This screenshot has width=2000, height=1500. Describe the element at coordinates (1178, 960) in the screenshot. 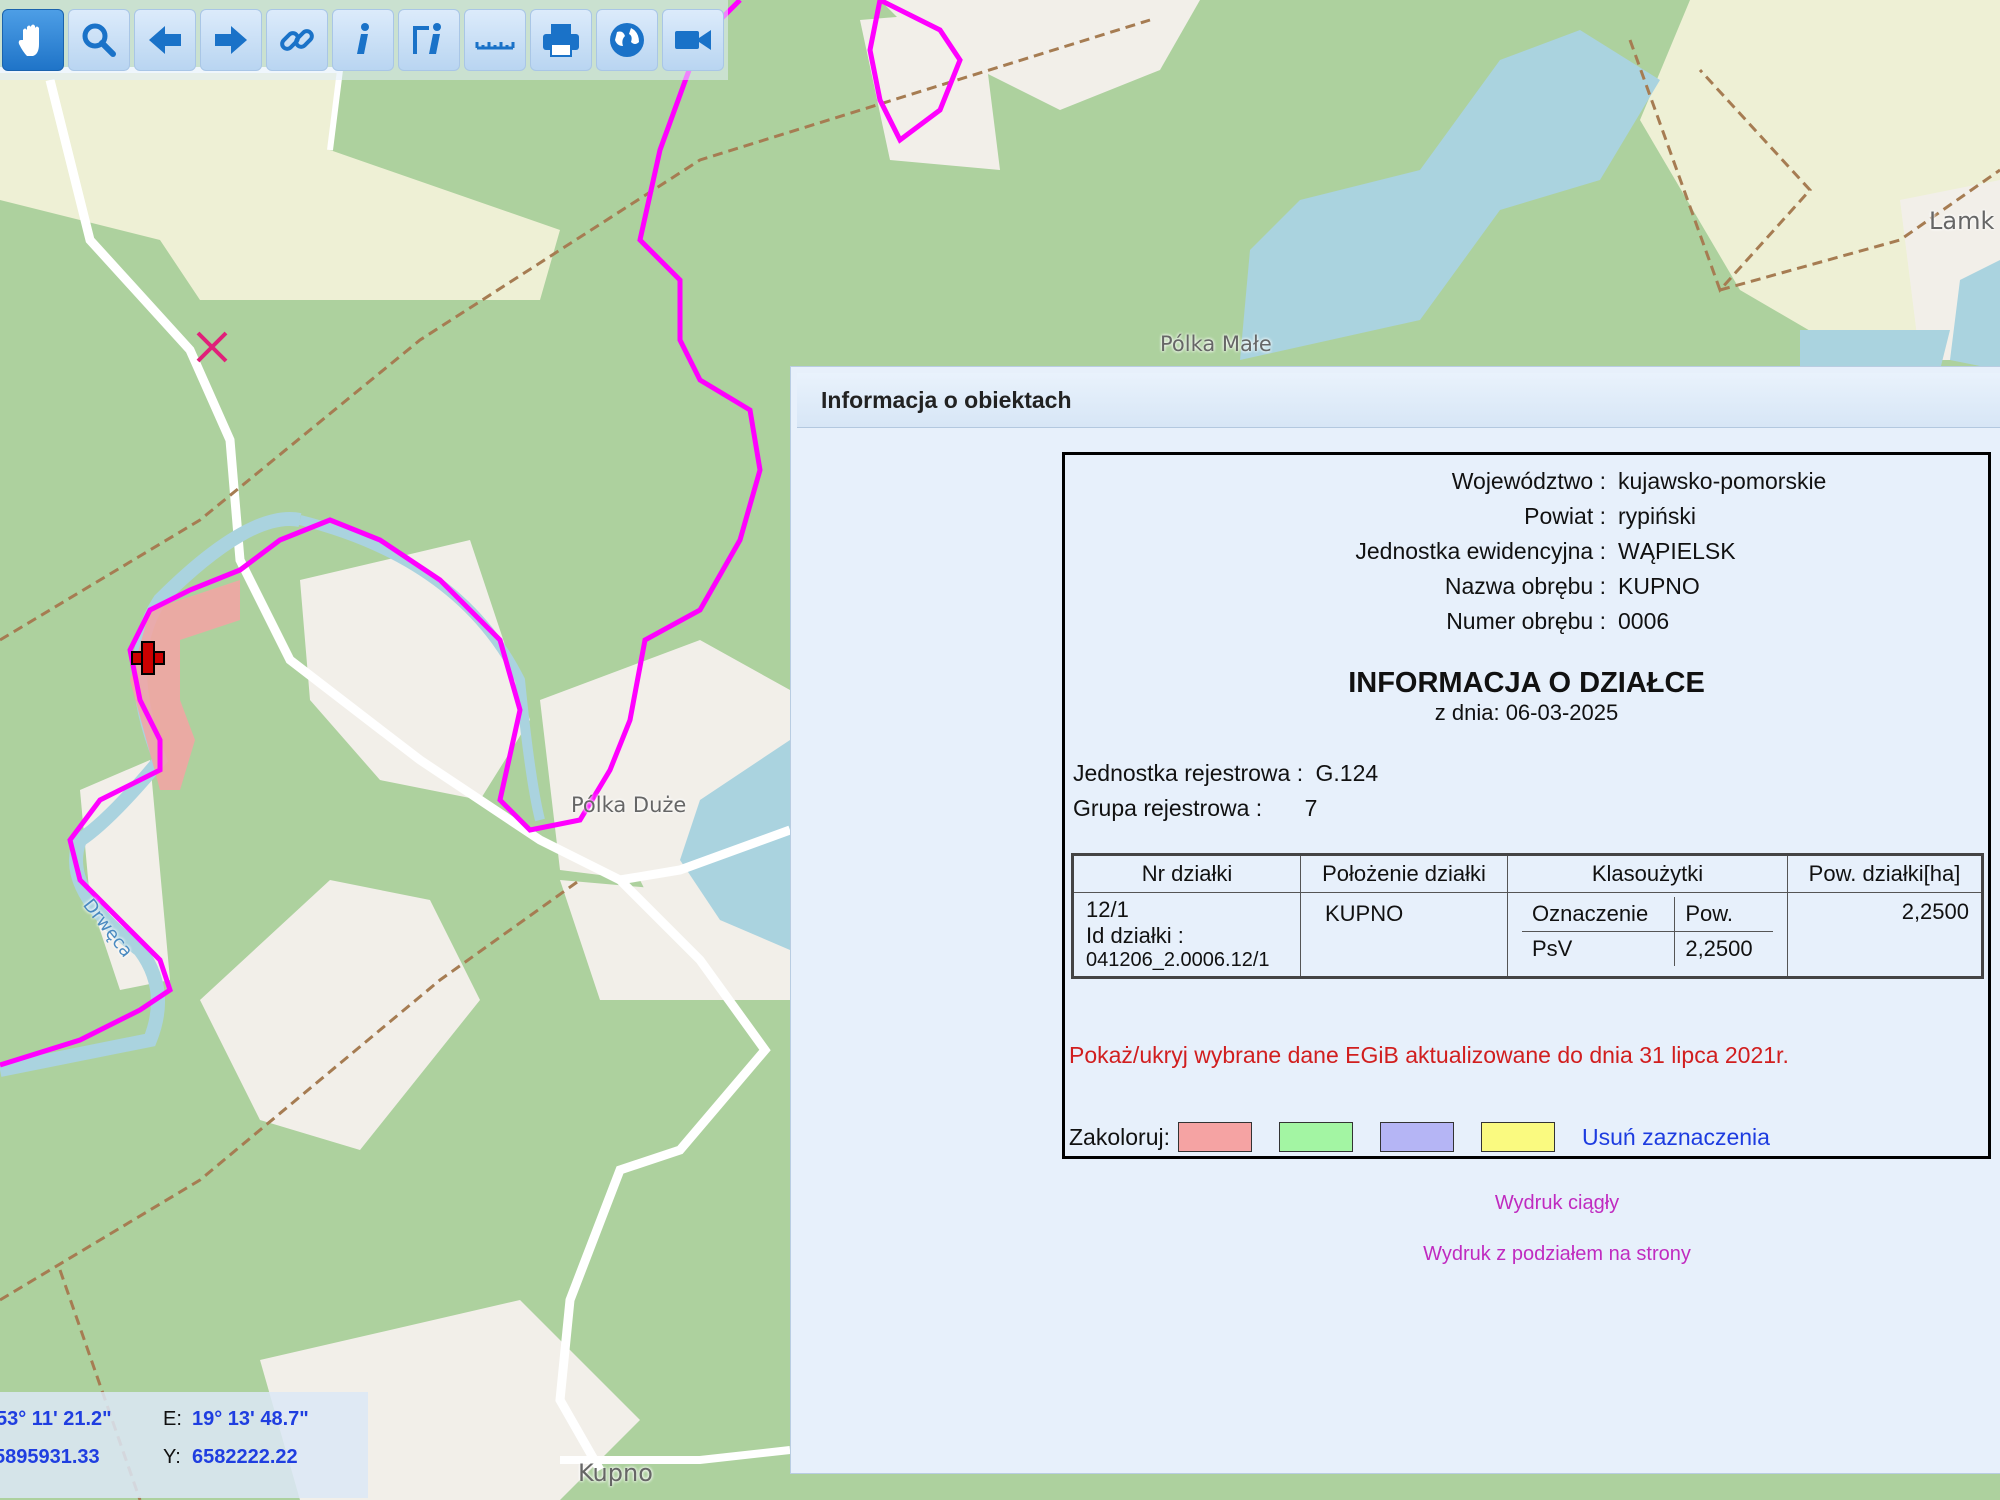

I see `id-dzialki-value: 041206_2.0006.12/1` at that location.